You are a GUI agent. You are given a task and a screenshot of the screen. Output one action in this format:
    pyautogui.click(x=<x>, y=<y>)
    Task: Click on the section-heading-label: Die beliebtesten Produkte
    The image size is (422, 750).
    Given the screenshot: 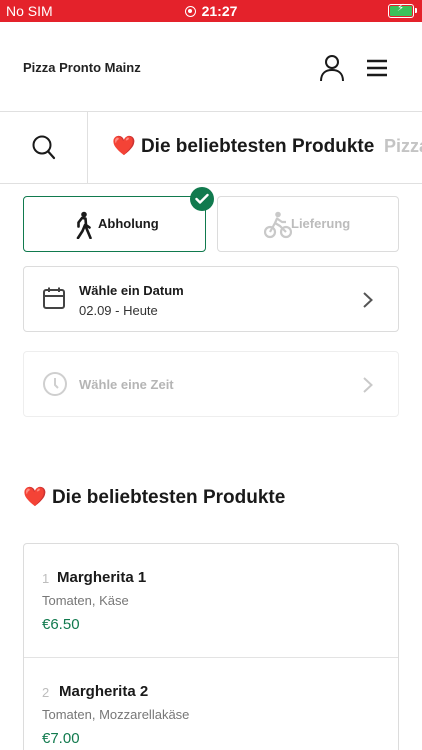 What is the action you would take?
    pyautogui.click(x=168, y=497)
    